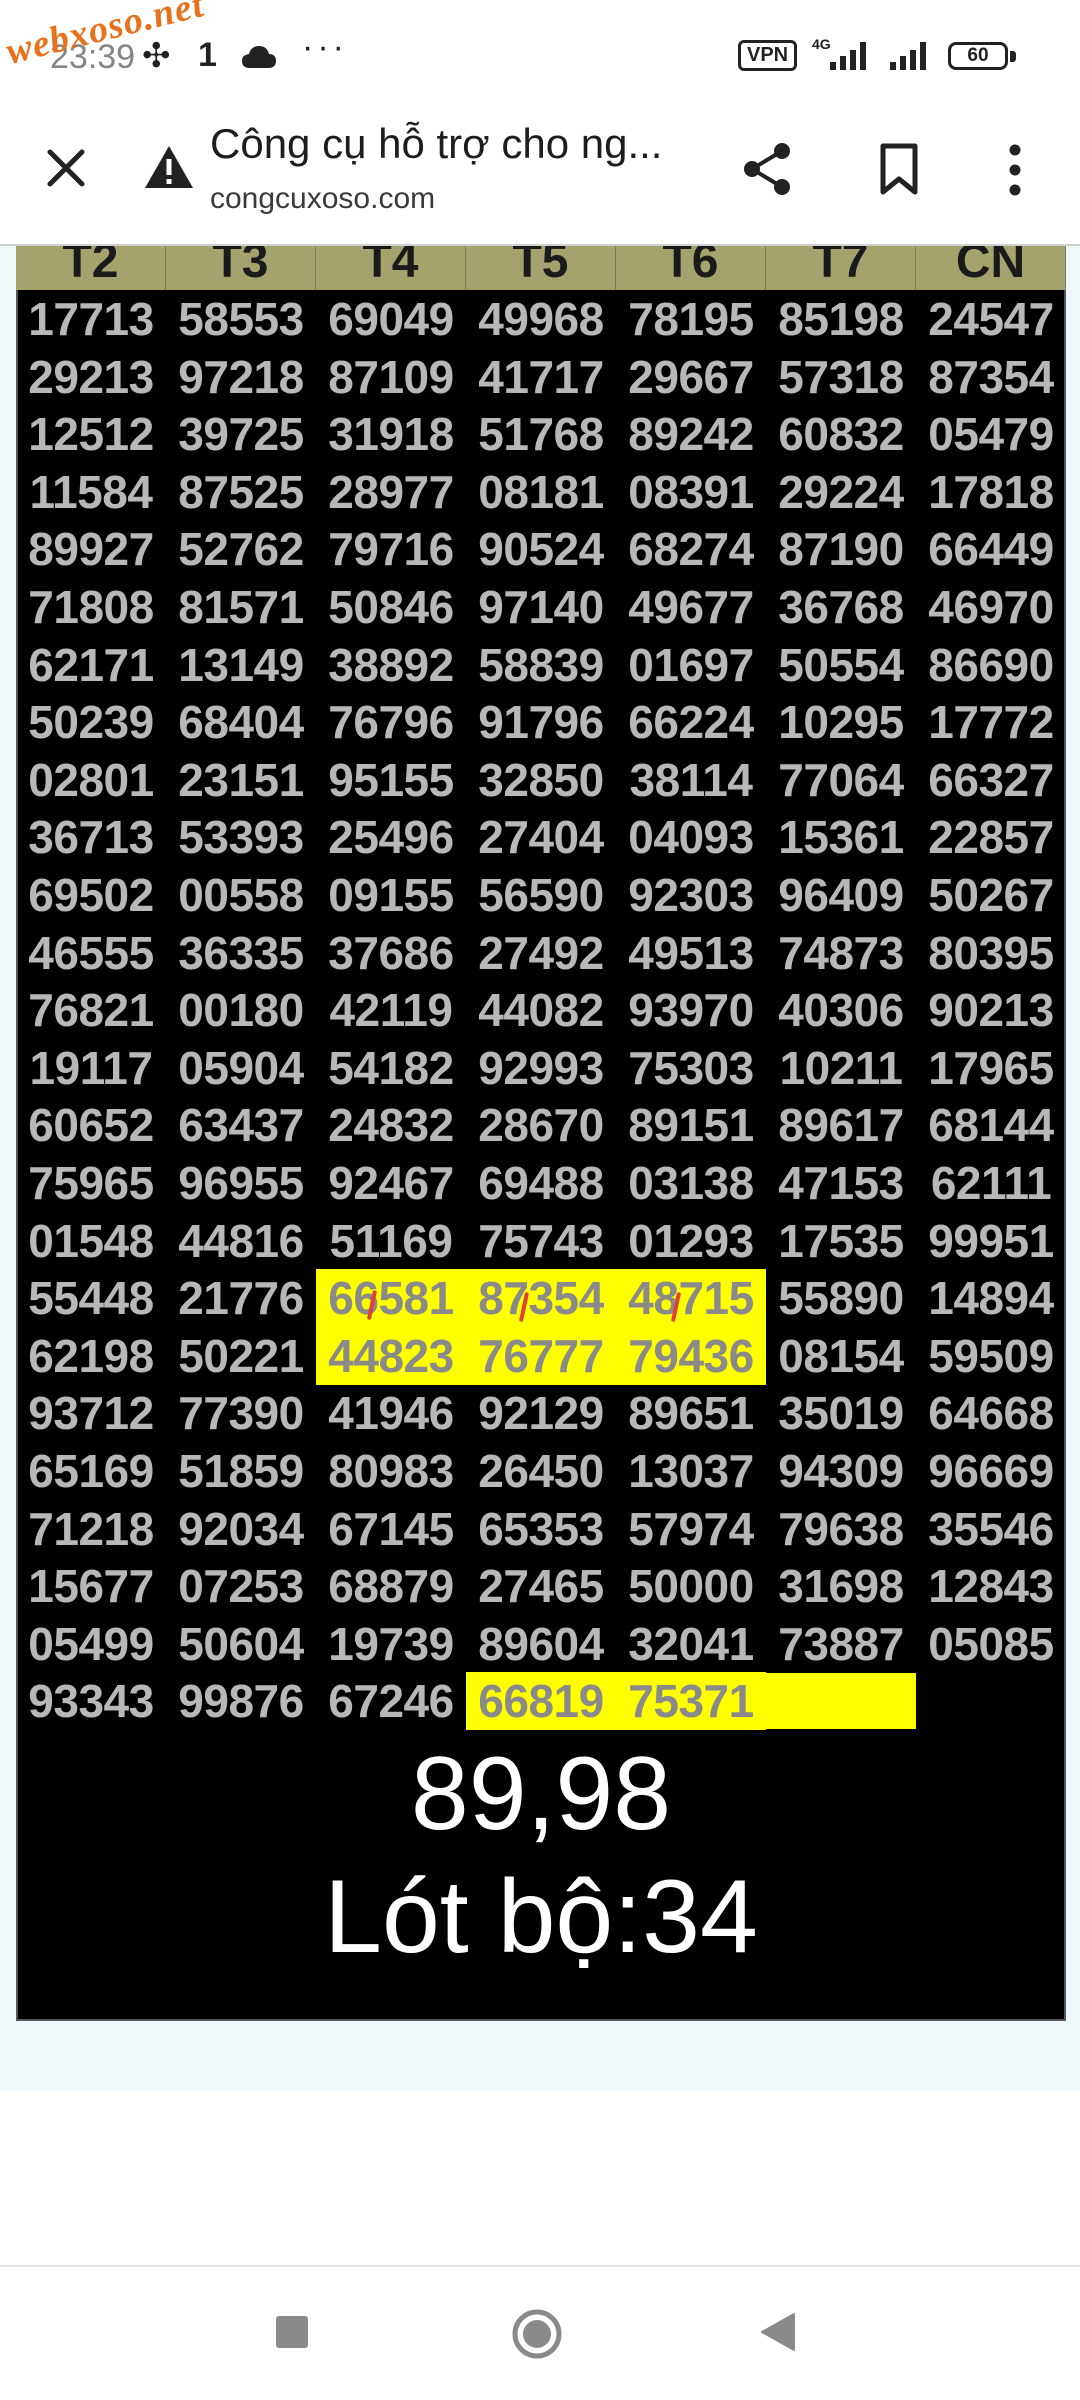 The image size is (1080, 2400). I want to click on table-cell: 17713, so click(91, 319).